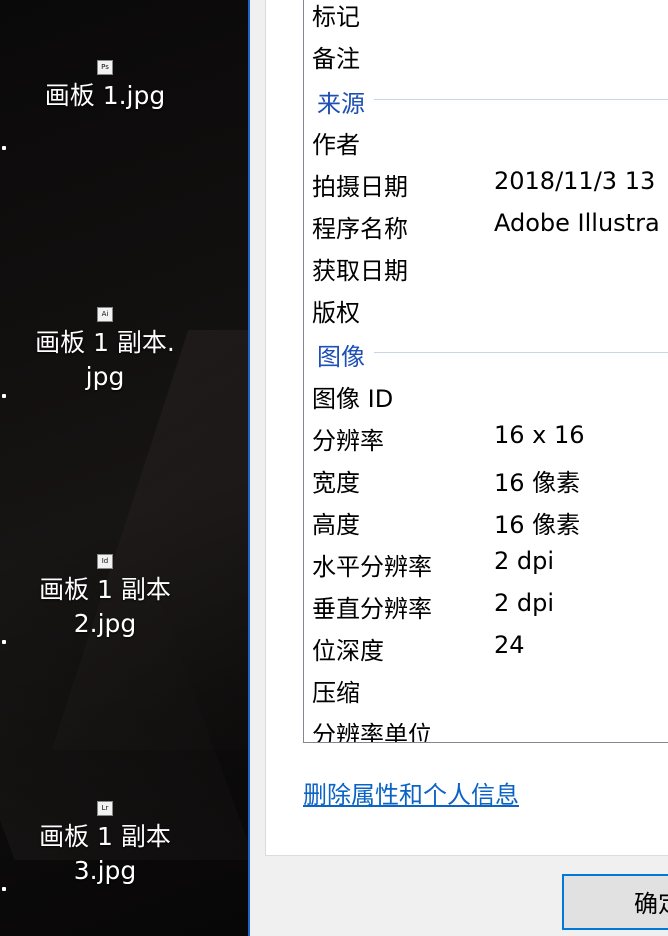  Describe the element at coordinates (105, 67) in the screenshot. I see `photoshop-file-icon: Ps` at that location.